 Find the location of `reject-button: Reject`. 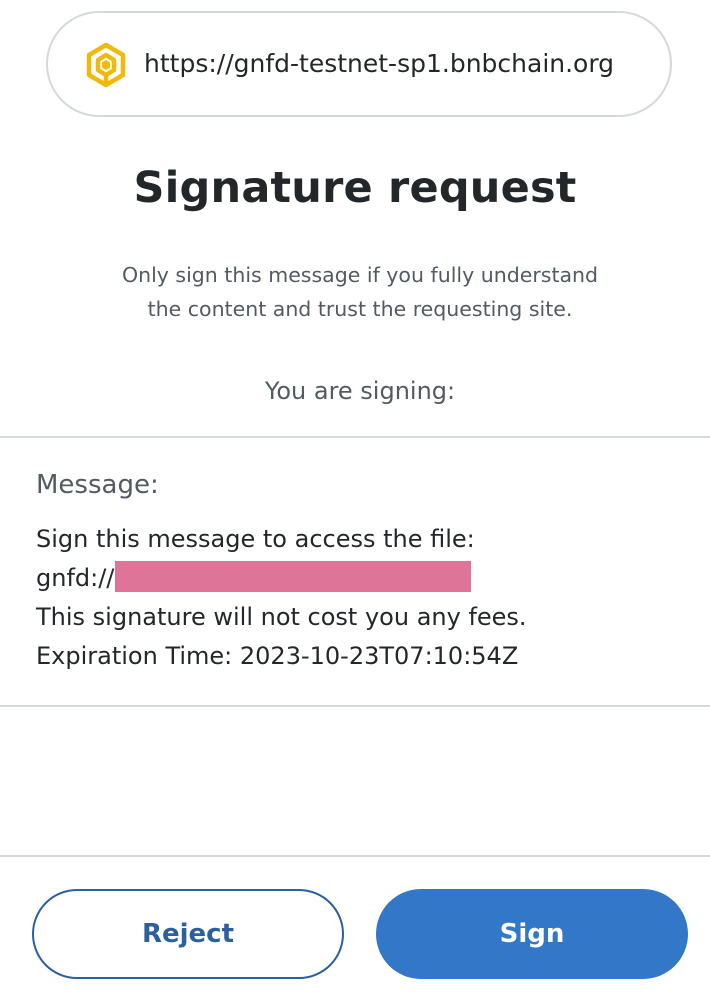

reject-button: Reject is located at coordinates (188, 934).